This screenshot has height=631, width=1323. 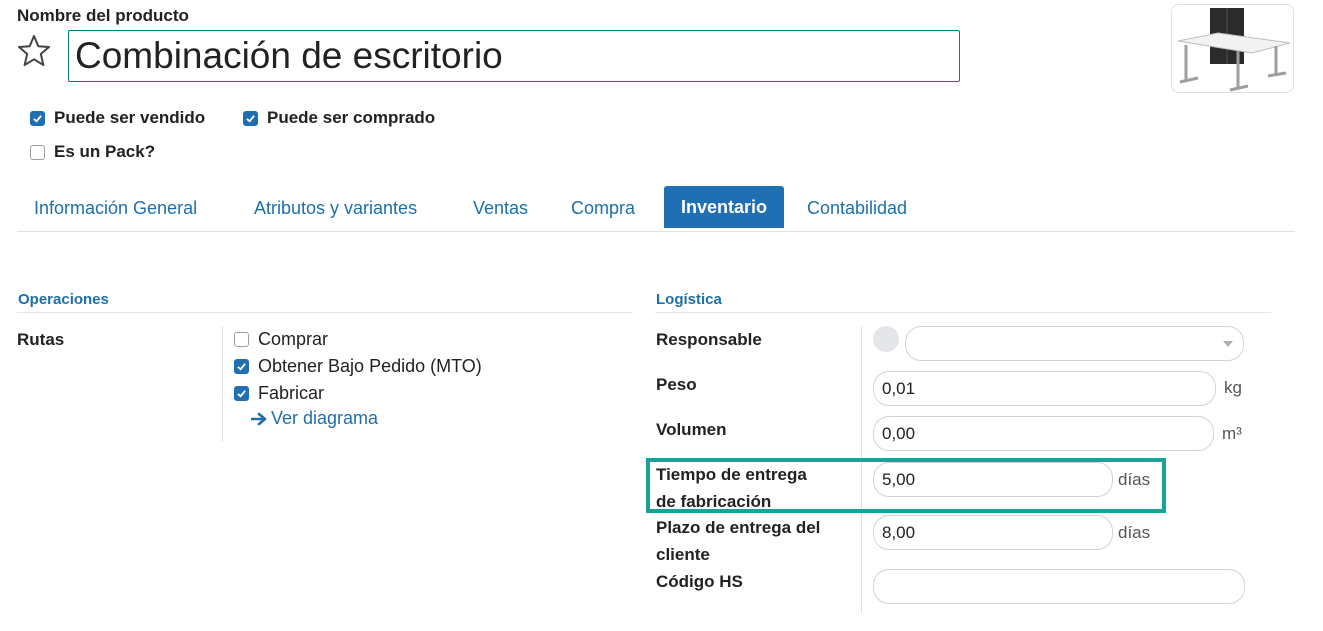 What do you see at coordinates (358, 339) in the screenshot?
I see `route-comprar: Comprar` at bounding box center [358, 339].